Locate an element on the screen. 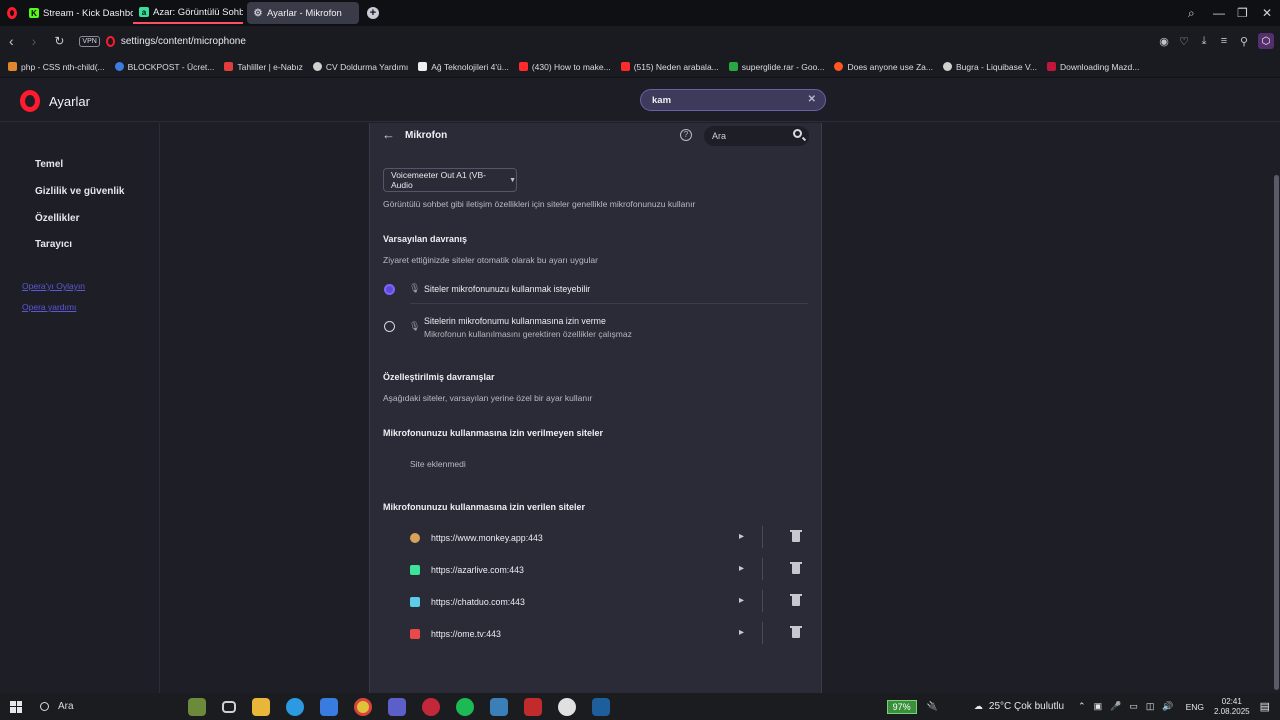 This screenshot has width=1280, height=720. monkey-icon is located at coordinates (415, 538).